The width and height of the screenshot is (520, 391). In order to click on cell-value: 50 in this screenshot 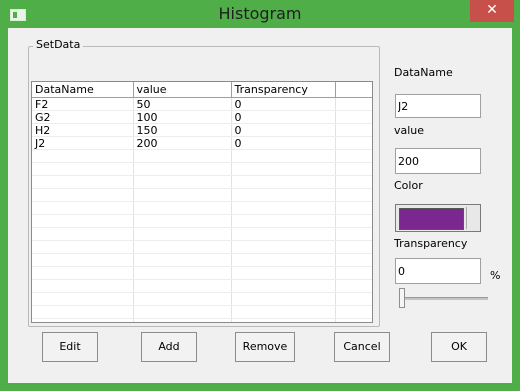, I will do `click(182, 104)`.